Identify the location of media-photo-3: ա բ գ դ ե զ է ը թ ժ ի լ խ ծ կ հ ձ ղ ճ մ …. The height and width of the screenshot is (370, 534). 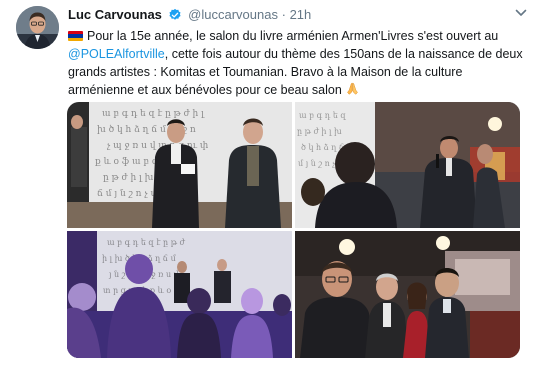
(179, 294).